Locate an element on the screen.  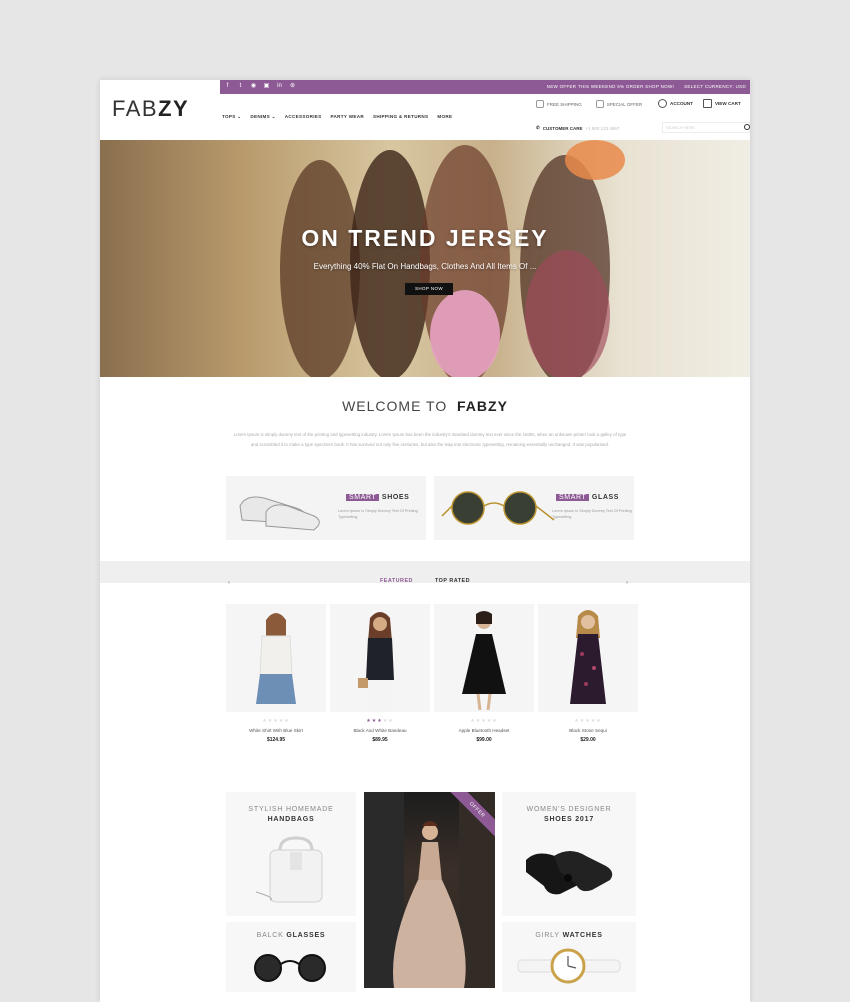
logo: FABZY is located at coordinates (150, 109).